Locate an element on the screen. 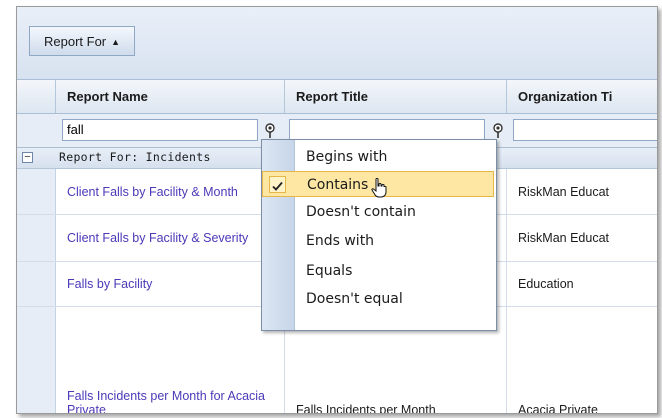 The width and height of the screenshot is (662, 418). report-title-filter-input is located at coordinates (387, 130).